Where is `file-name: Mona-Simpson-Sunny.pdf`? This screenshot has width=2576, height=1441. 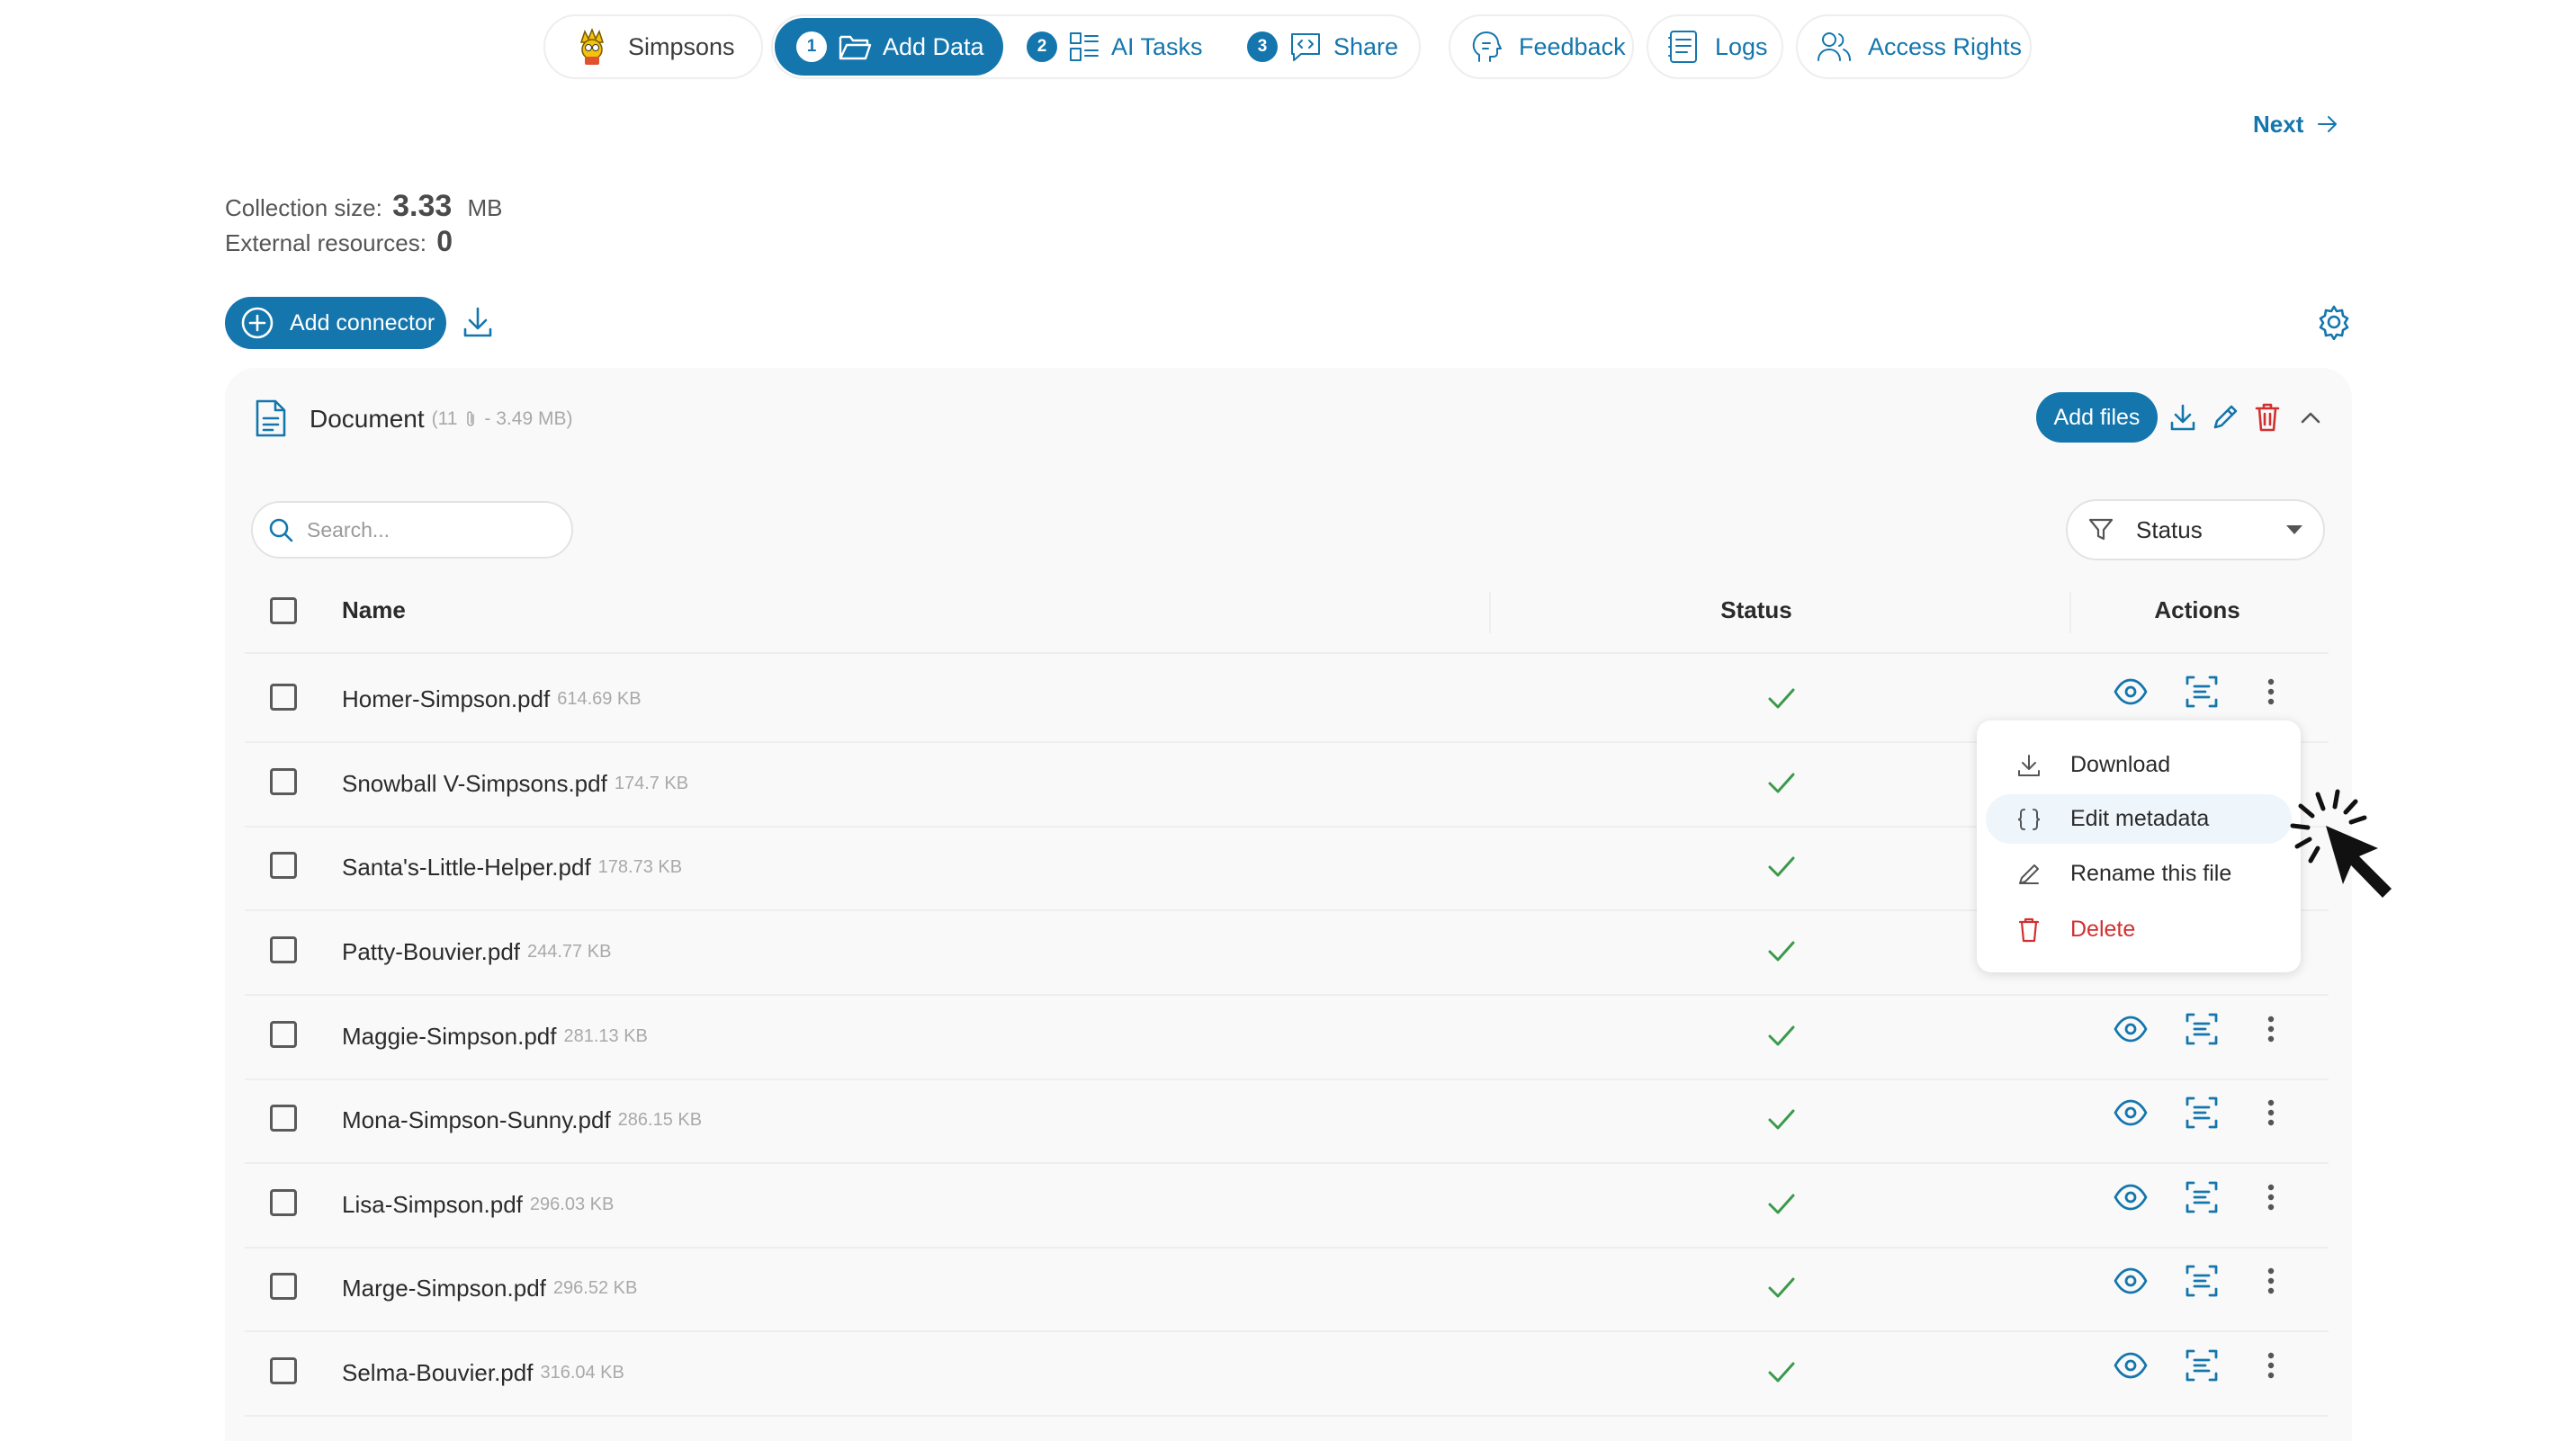
file-name: Mona-Simpson-Sunny.pdf is located at coordinates (477, 1119).